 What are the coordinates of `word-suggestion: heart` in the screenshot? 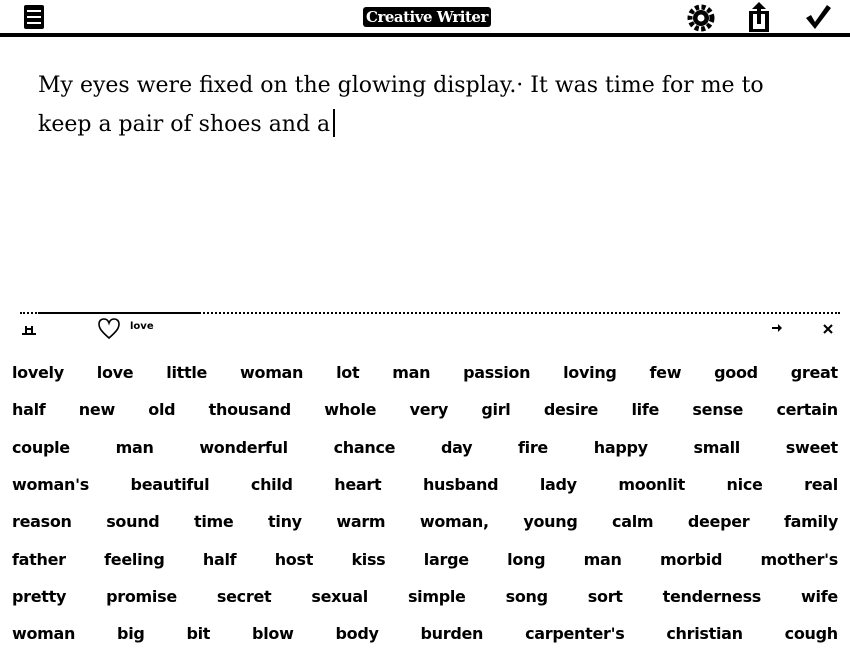 It's located at (357, 484).